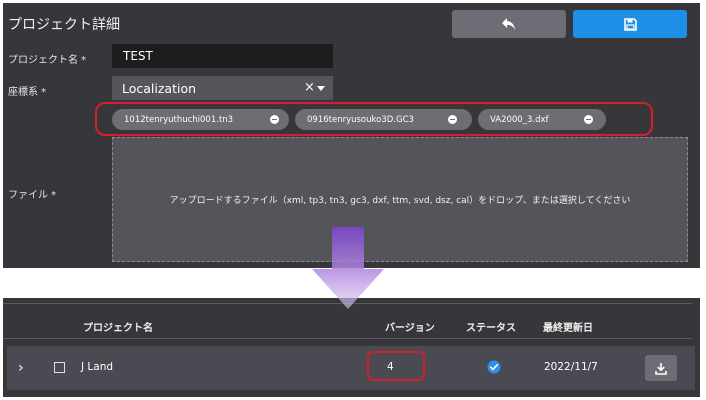  What do you see at coordinates (347, 338) in the screenshot?
I see `header-divider` at bounding box center [347, 338].